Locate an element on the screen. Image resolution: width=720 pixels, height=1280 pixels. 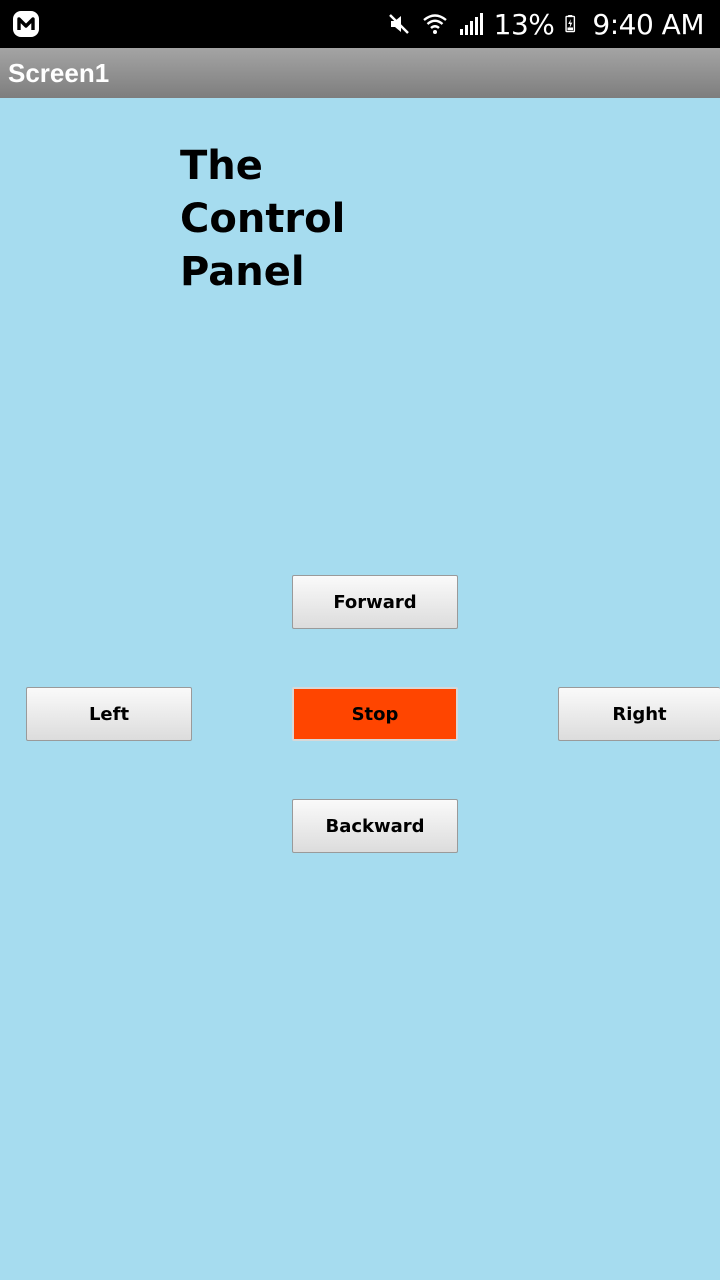
wifi-icon is located at coordinates (434, 24).